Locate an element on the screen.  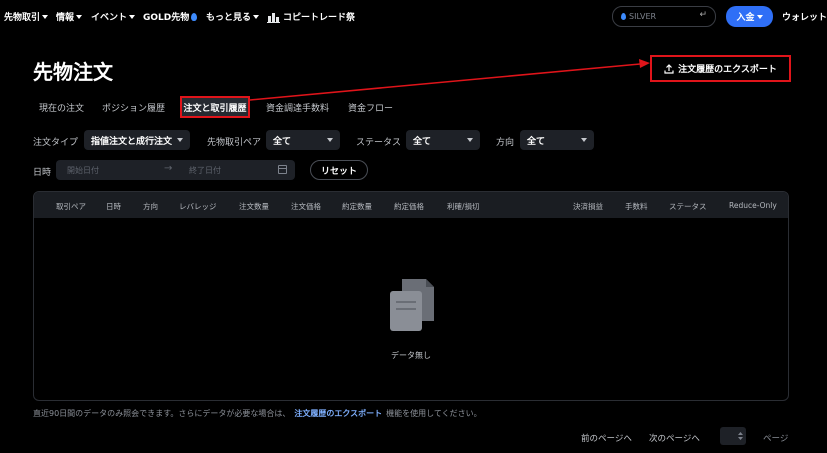
tab-funding-fees: 資金調達手数料 is located at coordinates (297, 107).